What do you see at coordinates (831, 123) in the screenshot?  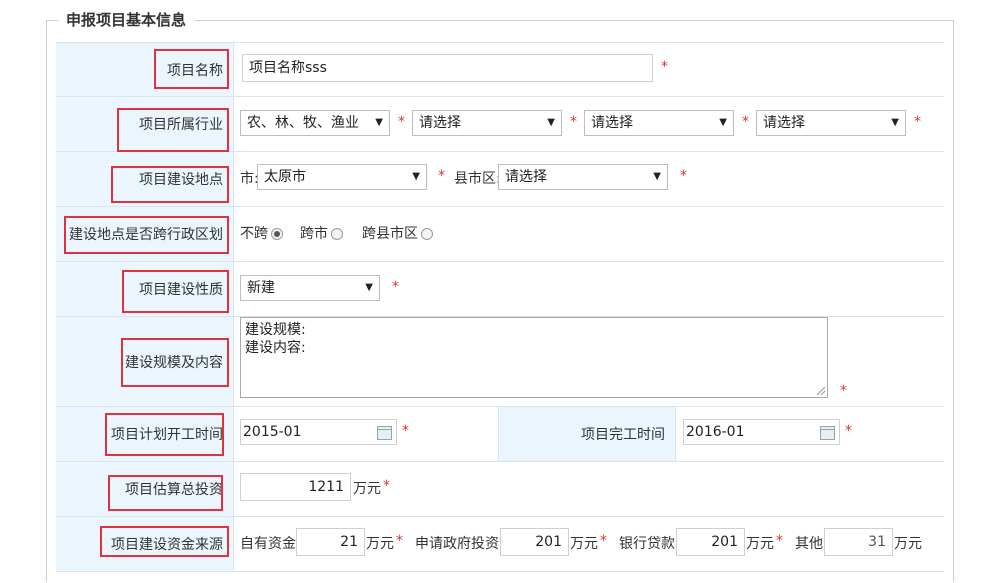 I see `industry-select-4: 请选择 ▼` at bounding box center [831, 123].